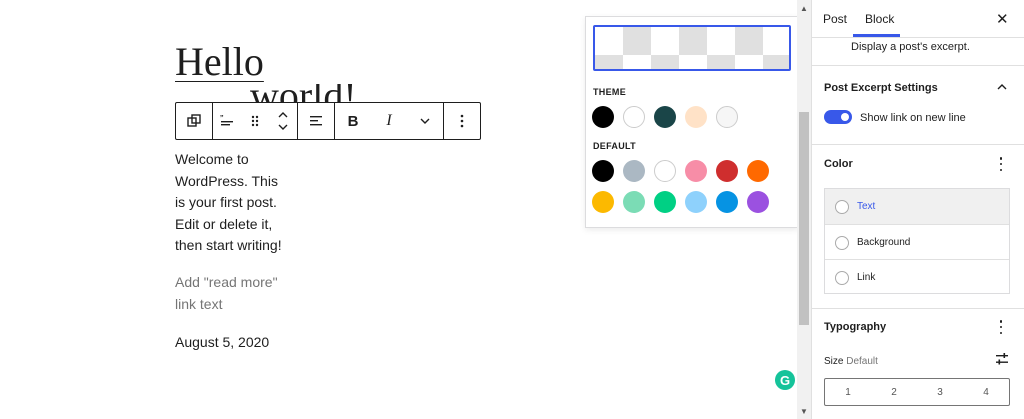  I want to click on tab-block: Block, so click(879, 19).